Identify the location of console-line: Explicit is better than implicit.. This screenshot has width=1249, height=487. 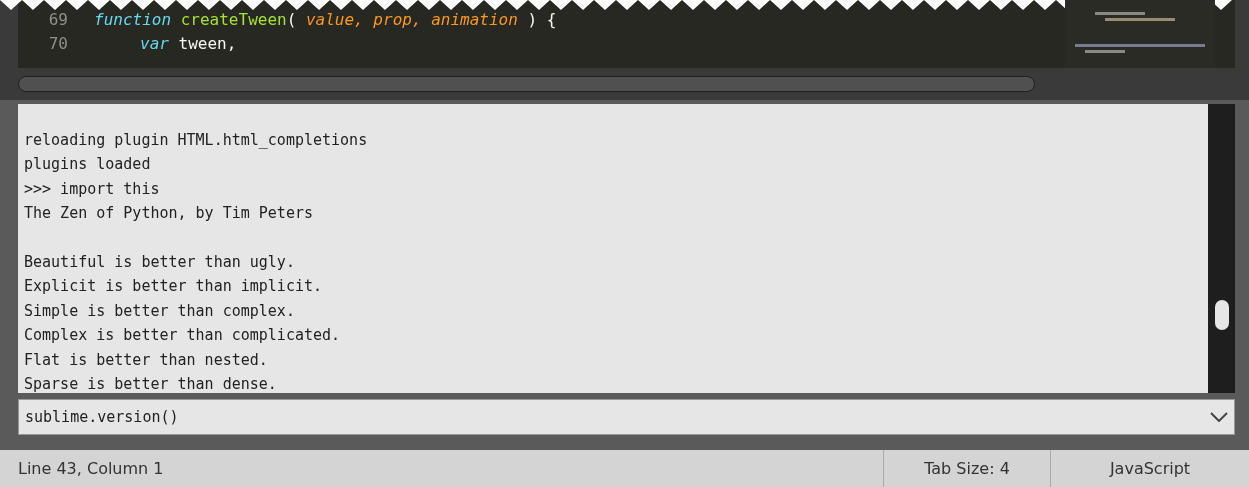
(173, 287).